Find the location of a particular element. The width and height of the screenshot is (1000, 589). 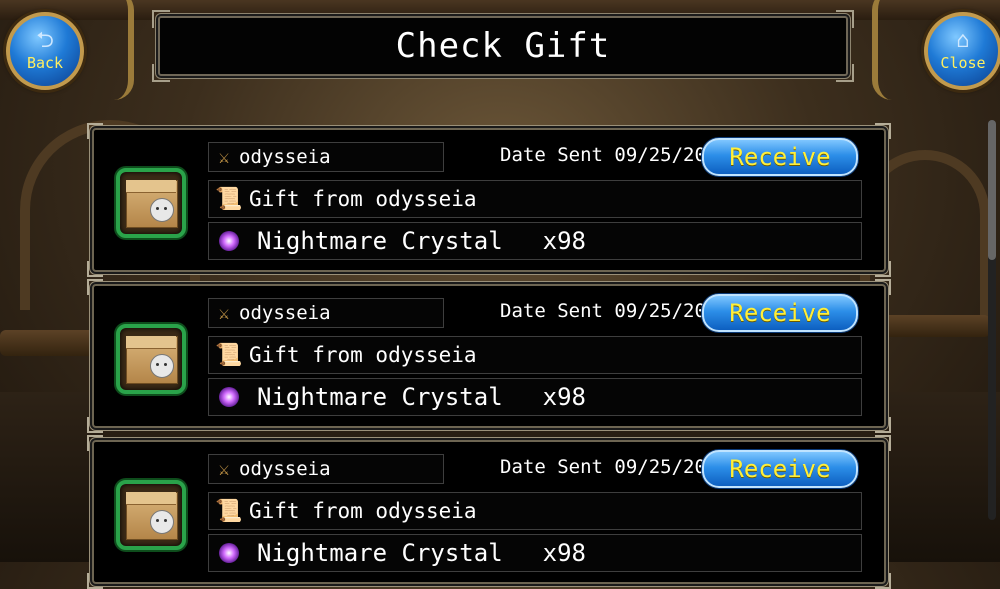

background-table-right is located at coordinates (935, 326).